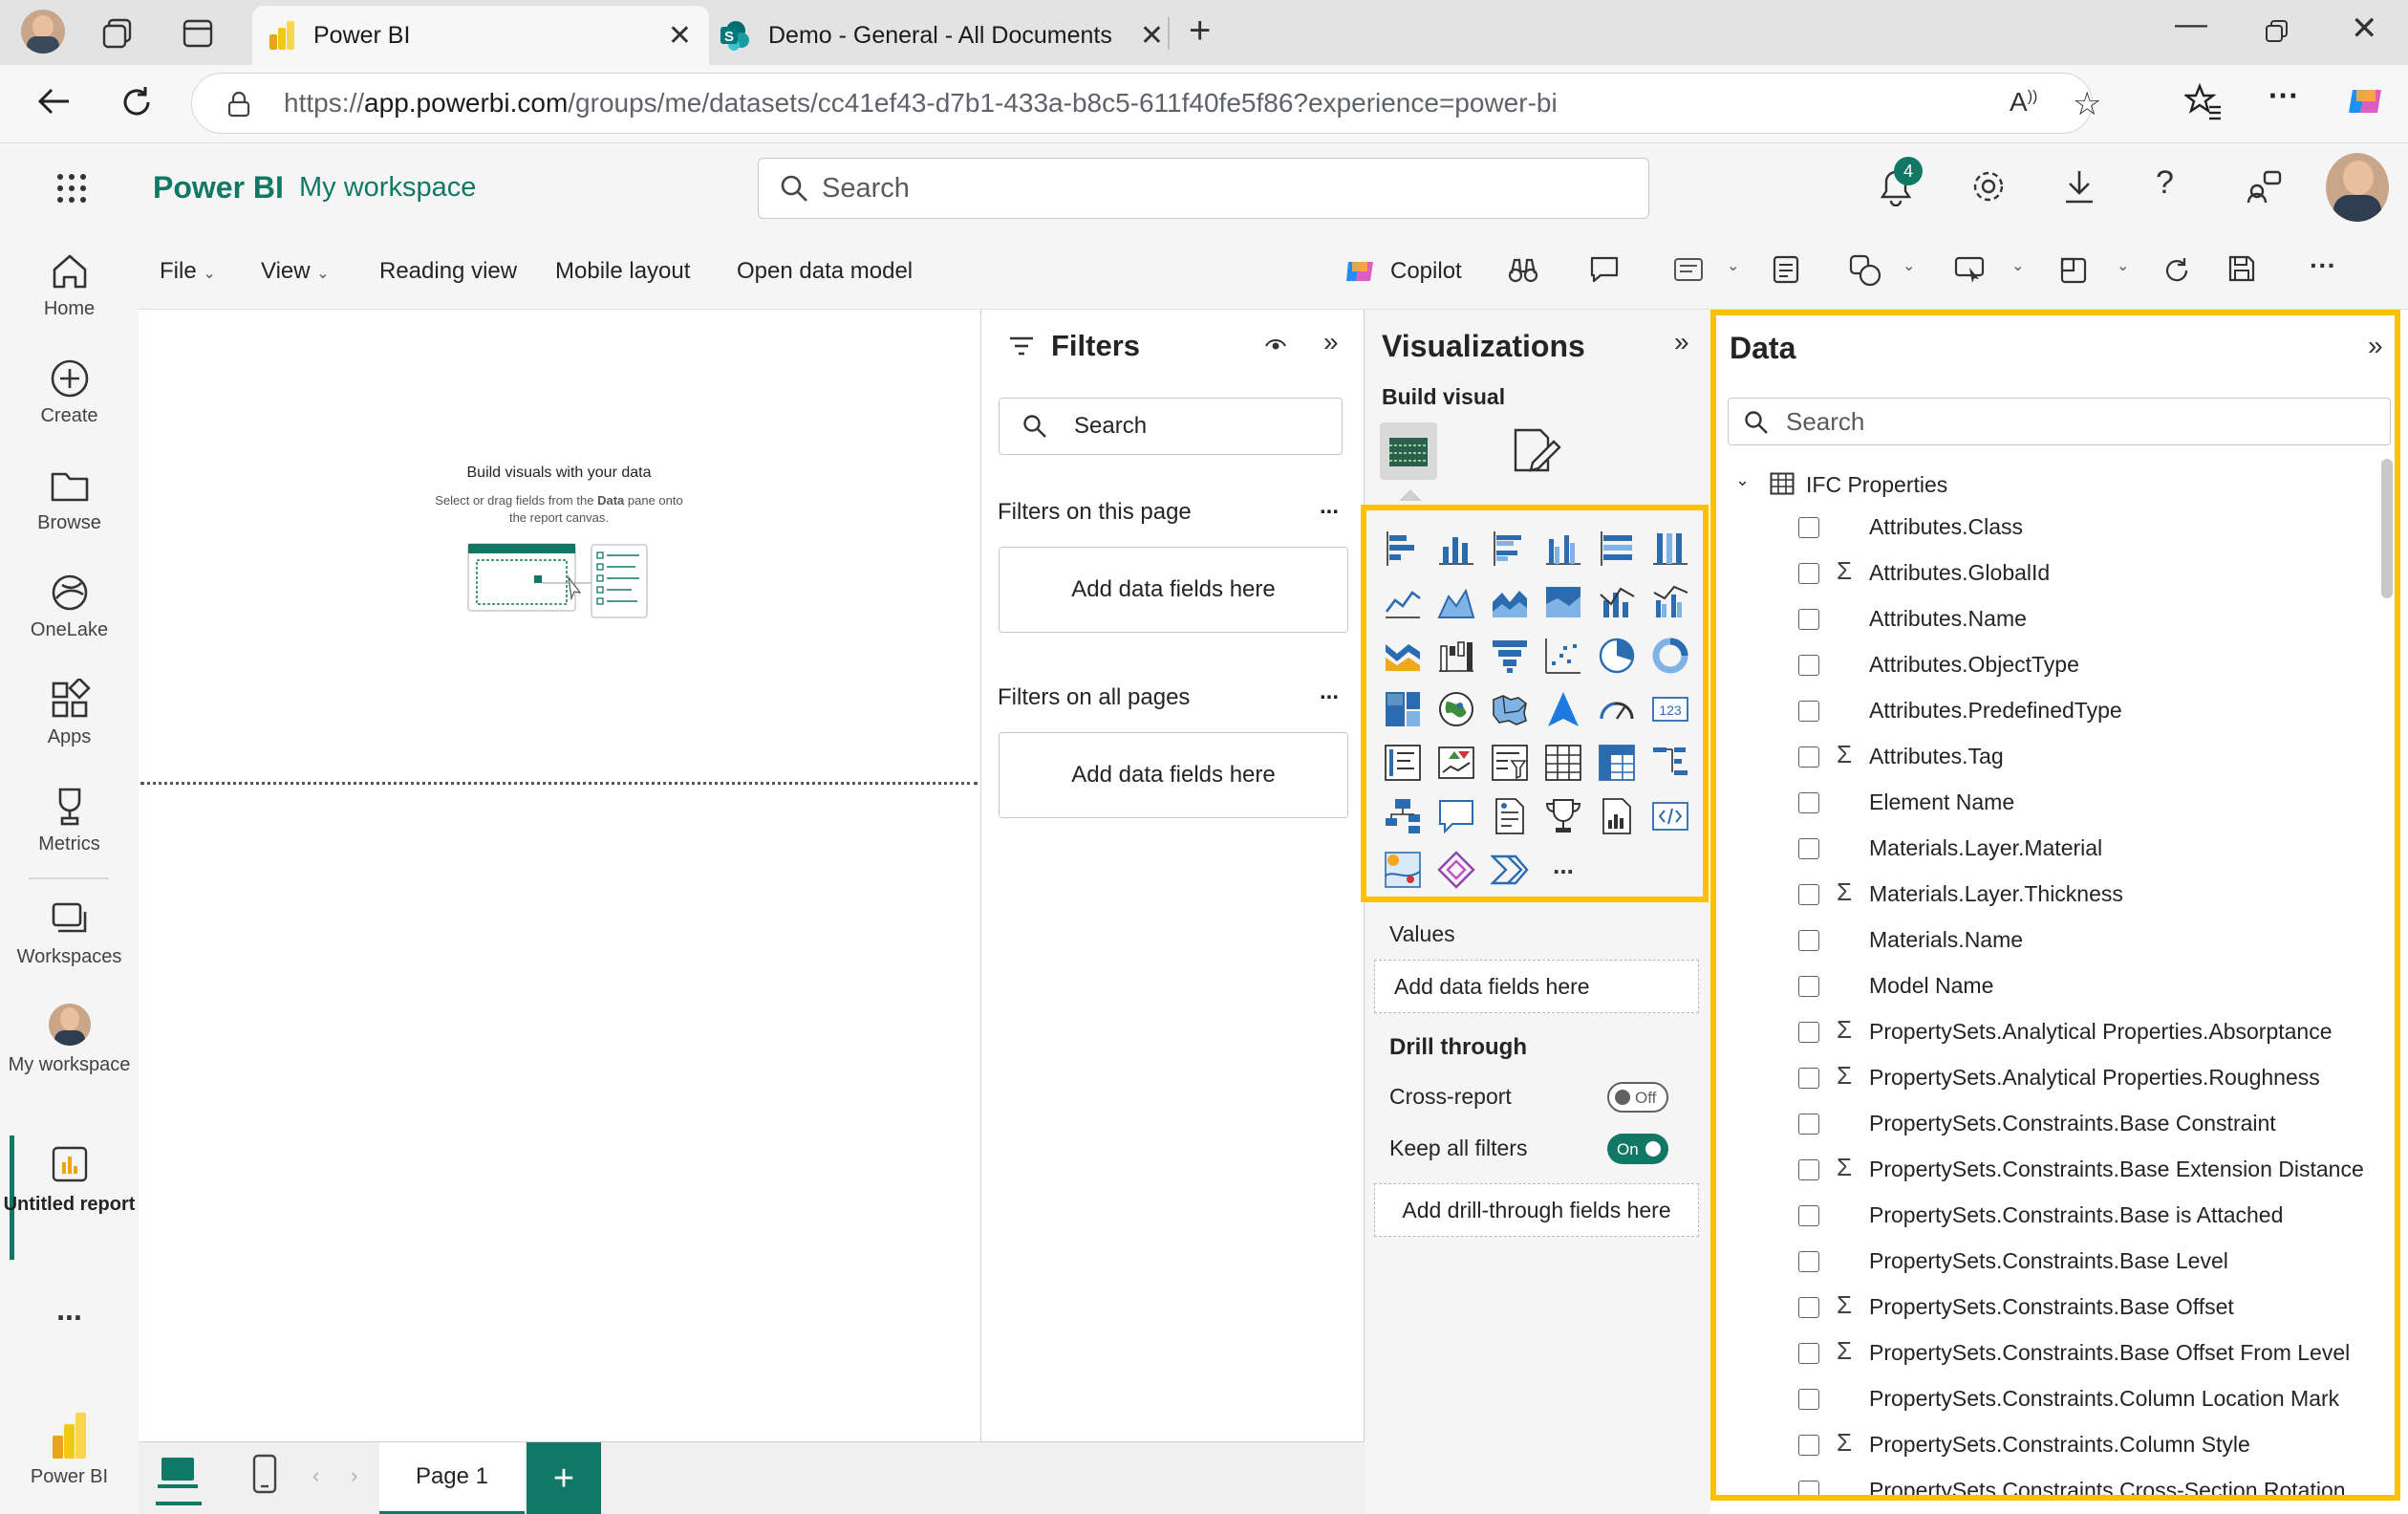 The width and height of the screenshot is (2408, 1514). I want to click on user-avatar, so click(2358, 187).